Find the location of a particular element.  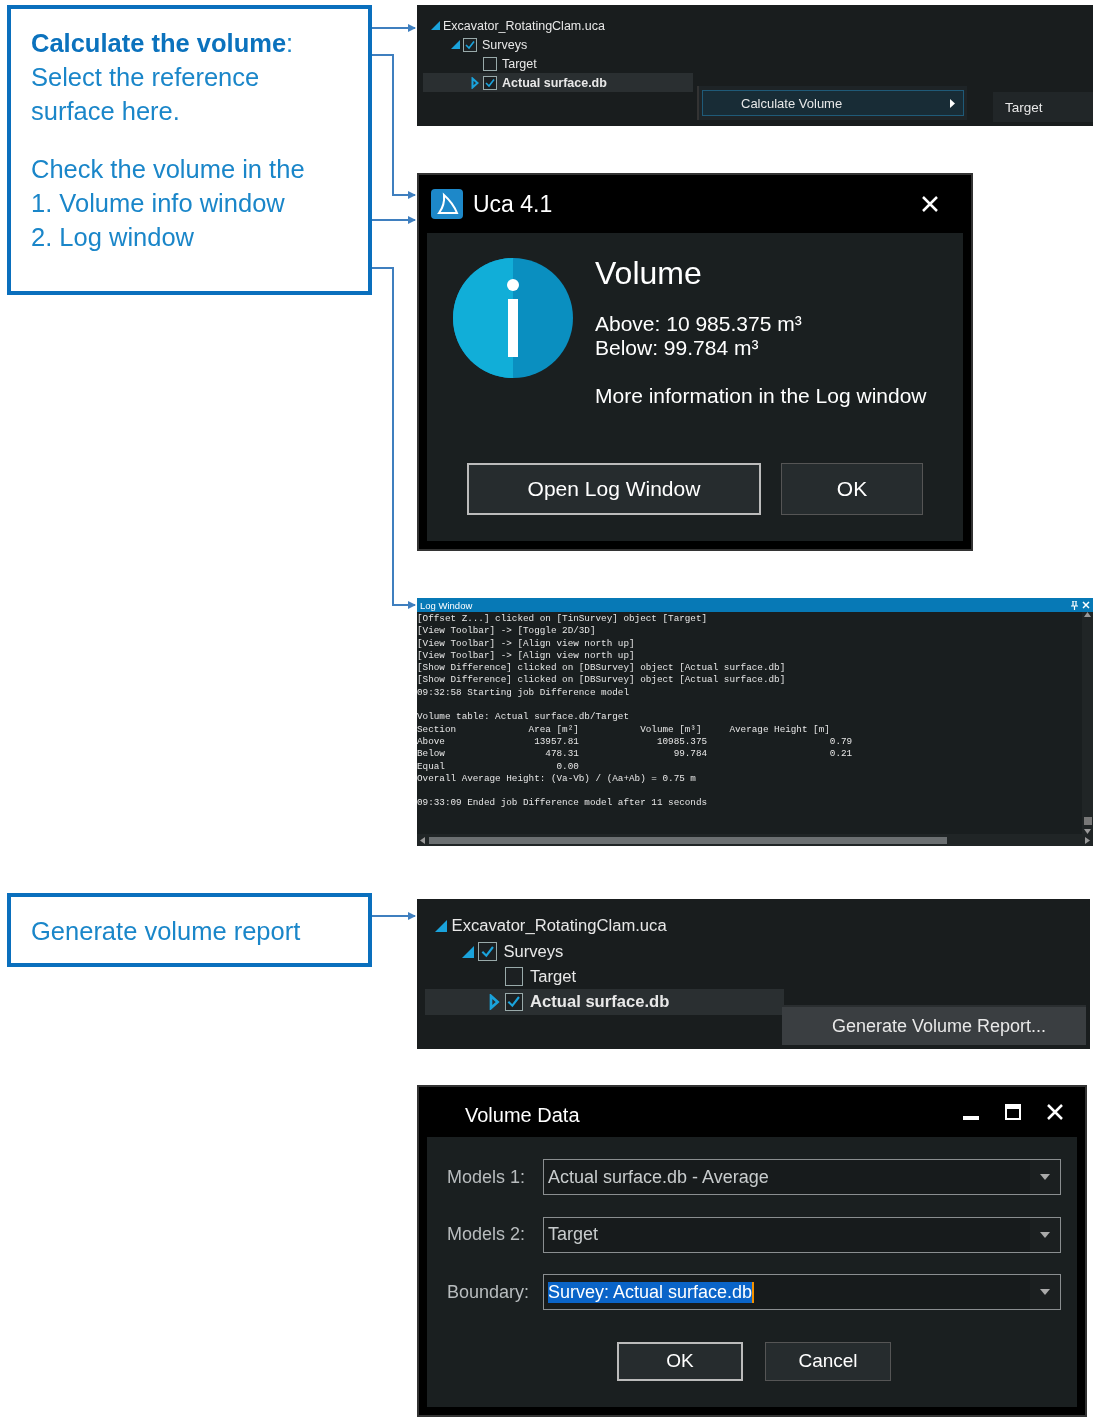

field-label: Models 2: is located at coordinates (487, 1234).